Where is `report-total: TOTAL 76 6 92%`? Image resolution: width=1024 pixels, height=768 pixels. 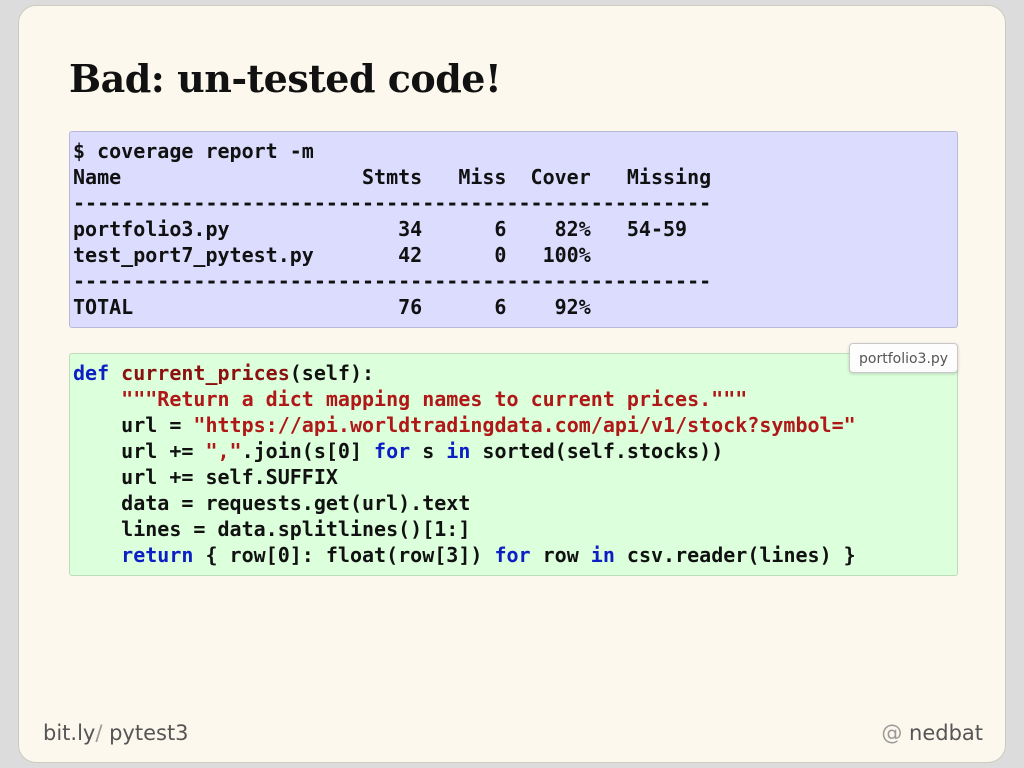 report-total: TOTAL 76 6 92% is located at coordinates (332, 307).